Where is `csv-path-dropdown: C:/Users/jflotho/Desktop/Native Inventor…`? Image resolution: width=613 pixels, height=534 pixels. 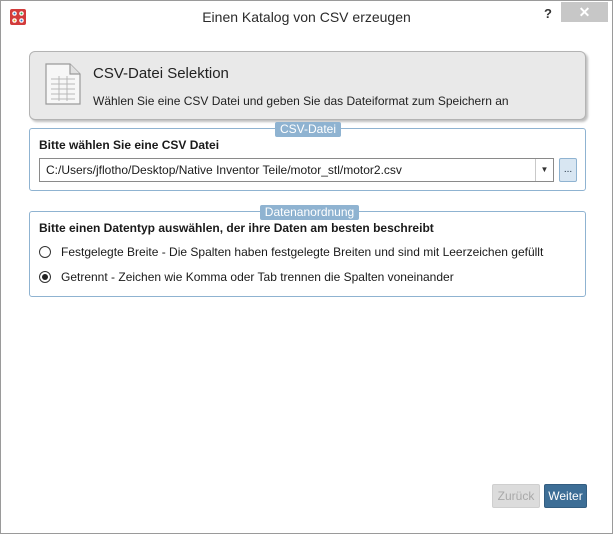 csv-path-dropdown: C:/Users/jflotho/Desktop/Native Inventor… is located at coordinates (296, 170).